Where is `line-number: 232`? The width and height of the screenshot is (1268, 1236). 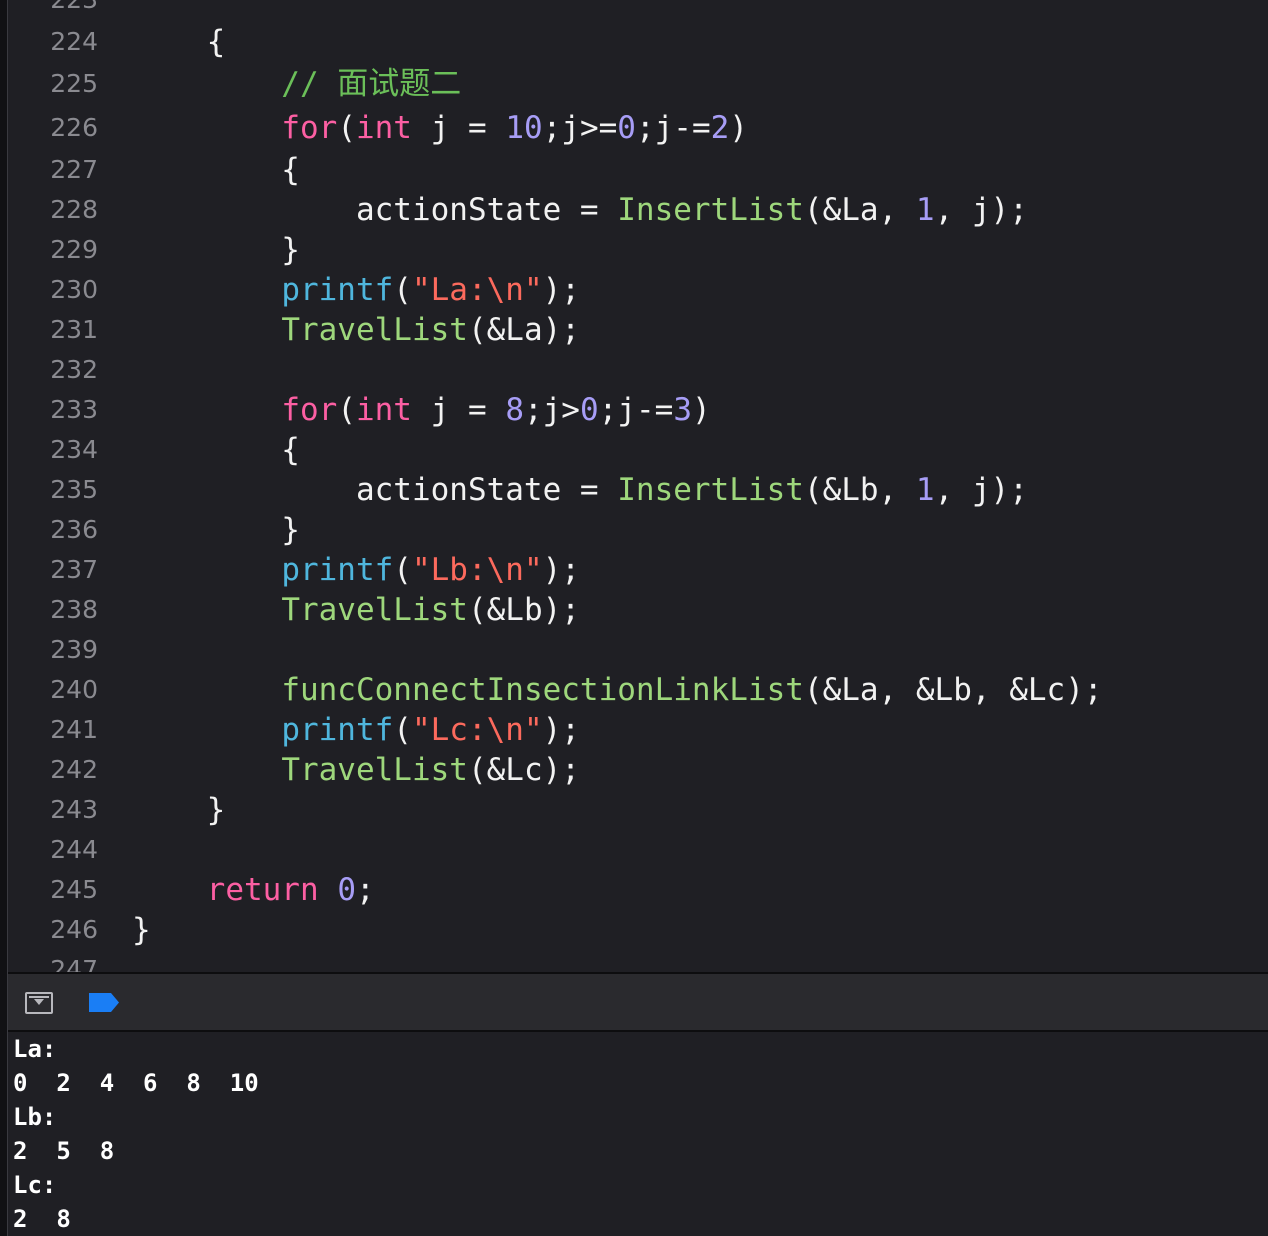 line-number: 232 is located at coordinates (74, 369).